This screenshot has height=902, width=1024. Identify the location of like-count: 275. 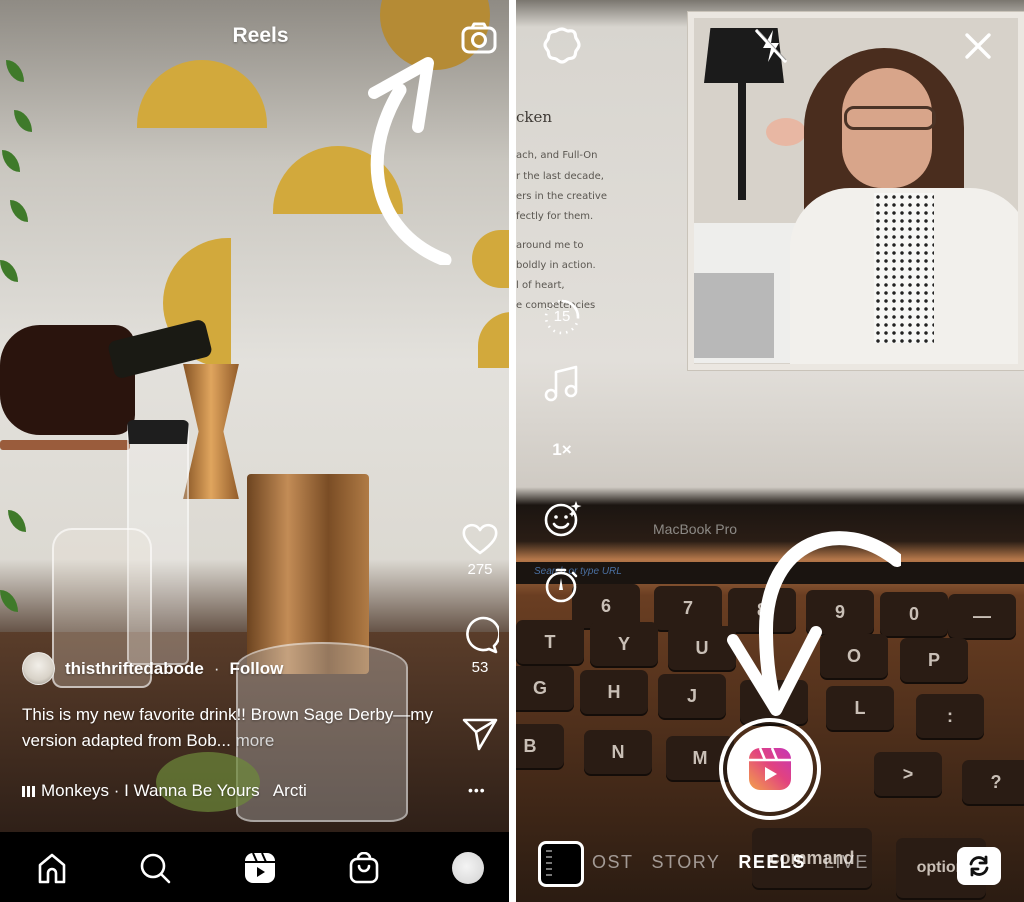
(480, 569).